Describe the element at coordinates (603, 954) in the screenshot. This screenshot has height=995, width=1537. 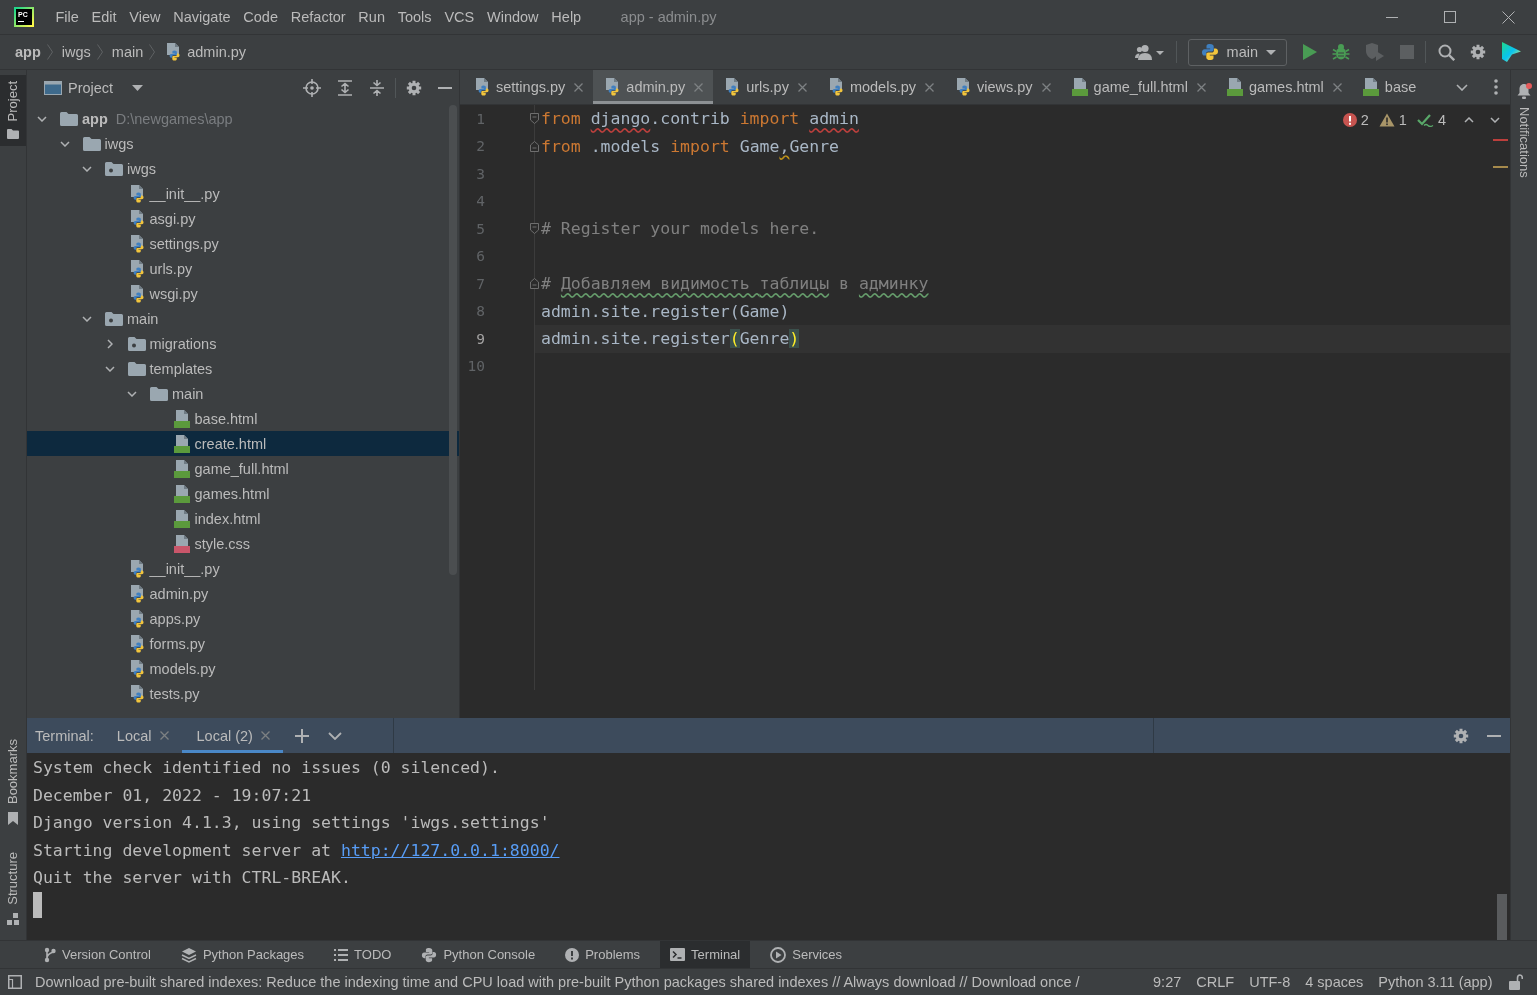
I see `tool-window-button: Problems` at that location.